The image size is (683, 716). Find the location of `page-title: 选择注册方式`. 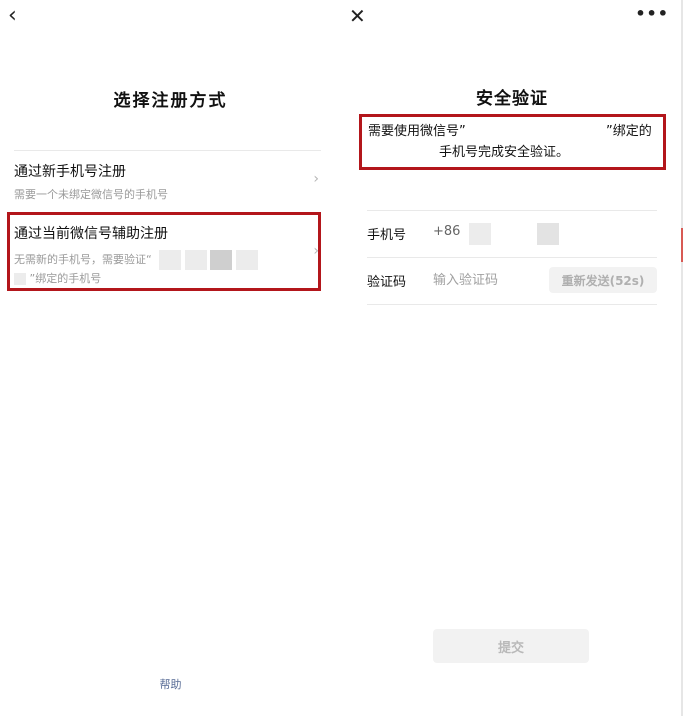

page-title: 选择注册方式 is located at coordinates (170, 101).